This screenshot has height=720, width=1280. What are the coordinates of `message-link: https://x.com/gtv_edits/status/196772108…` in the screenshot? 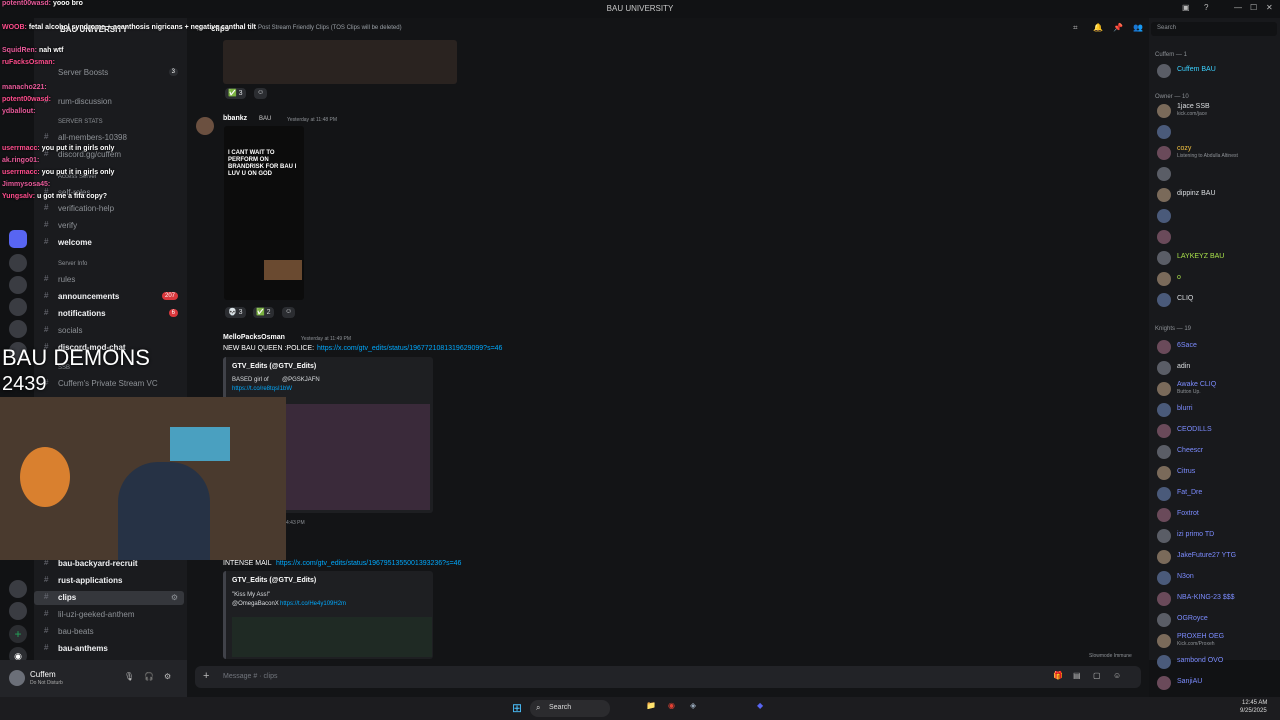 It's located at (409, 348).